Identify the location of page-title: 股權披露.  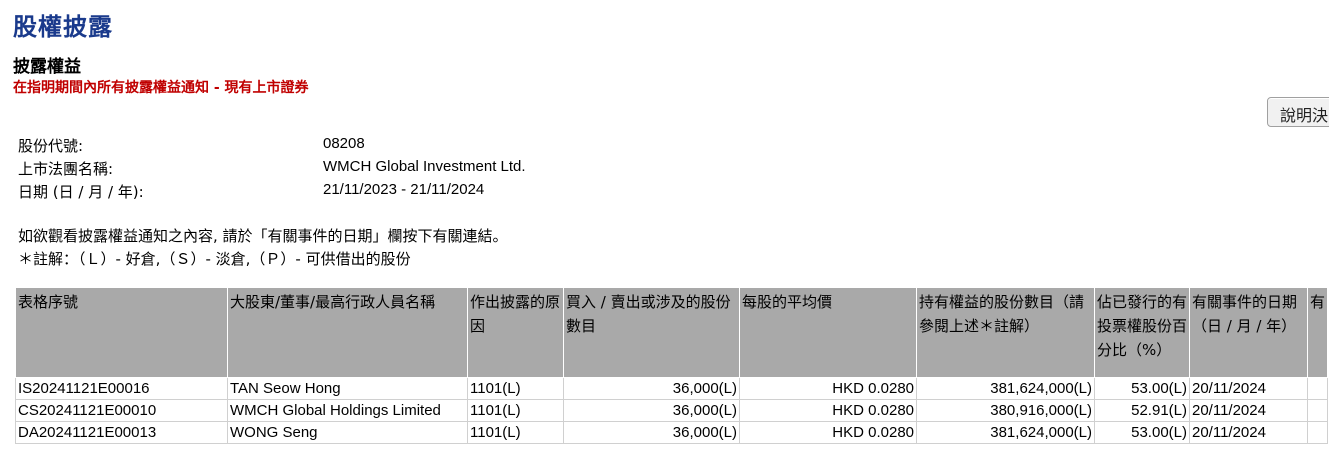
(63, 26).